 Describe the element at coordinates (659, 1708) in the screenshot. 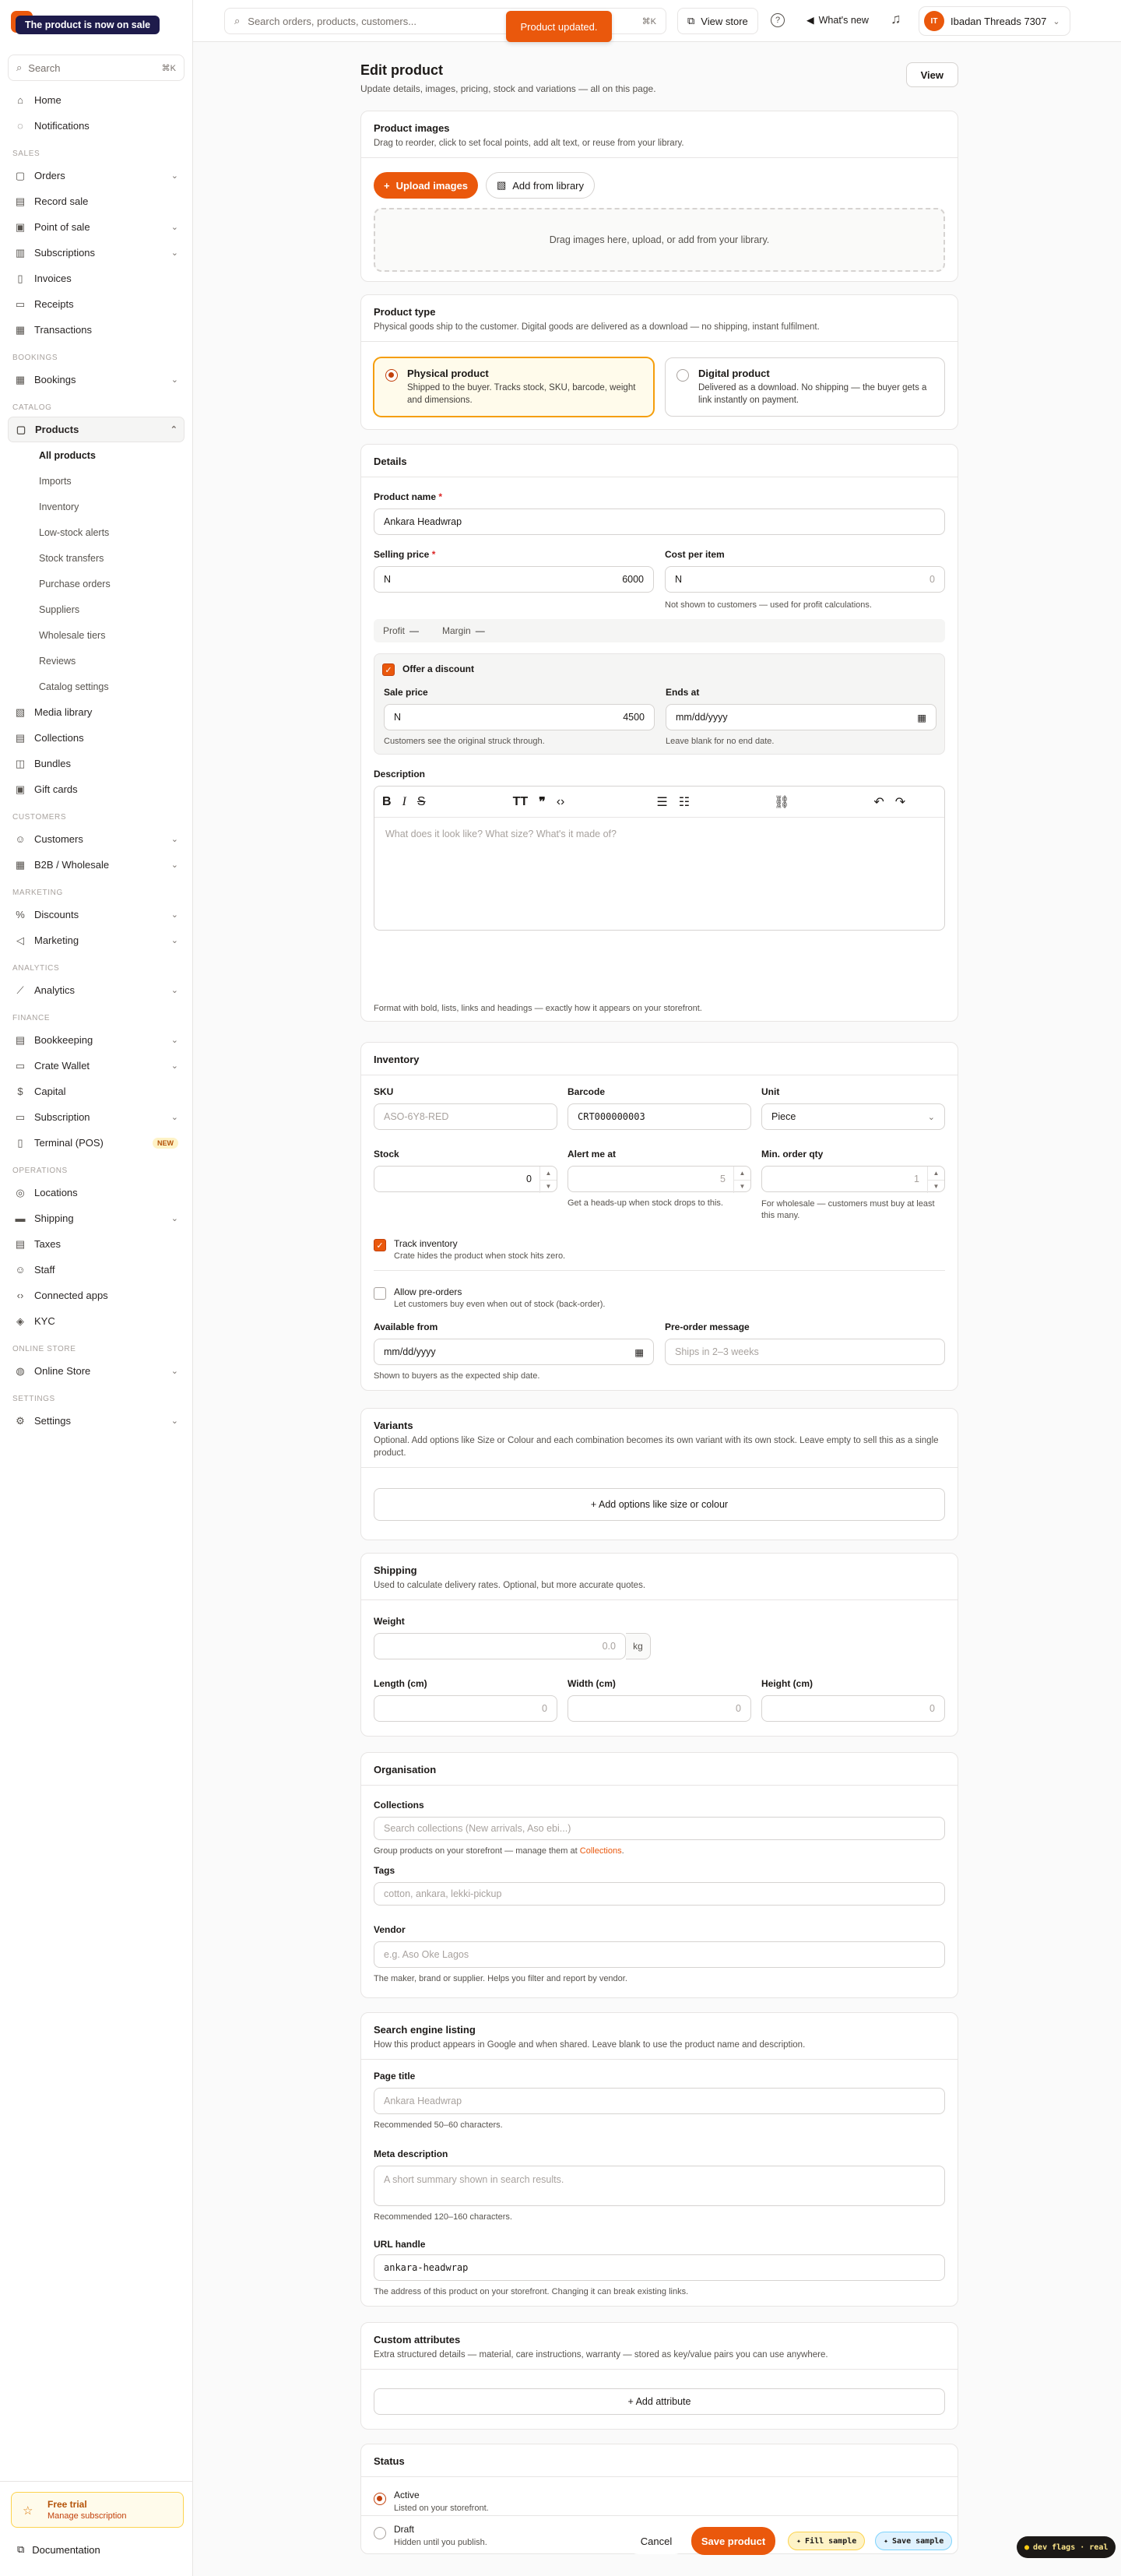

I see `width-input: 0` at that location.